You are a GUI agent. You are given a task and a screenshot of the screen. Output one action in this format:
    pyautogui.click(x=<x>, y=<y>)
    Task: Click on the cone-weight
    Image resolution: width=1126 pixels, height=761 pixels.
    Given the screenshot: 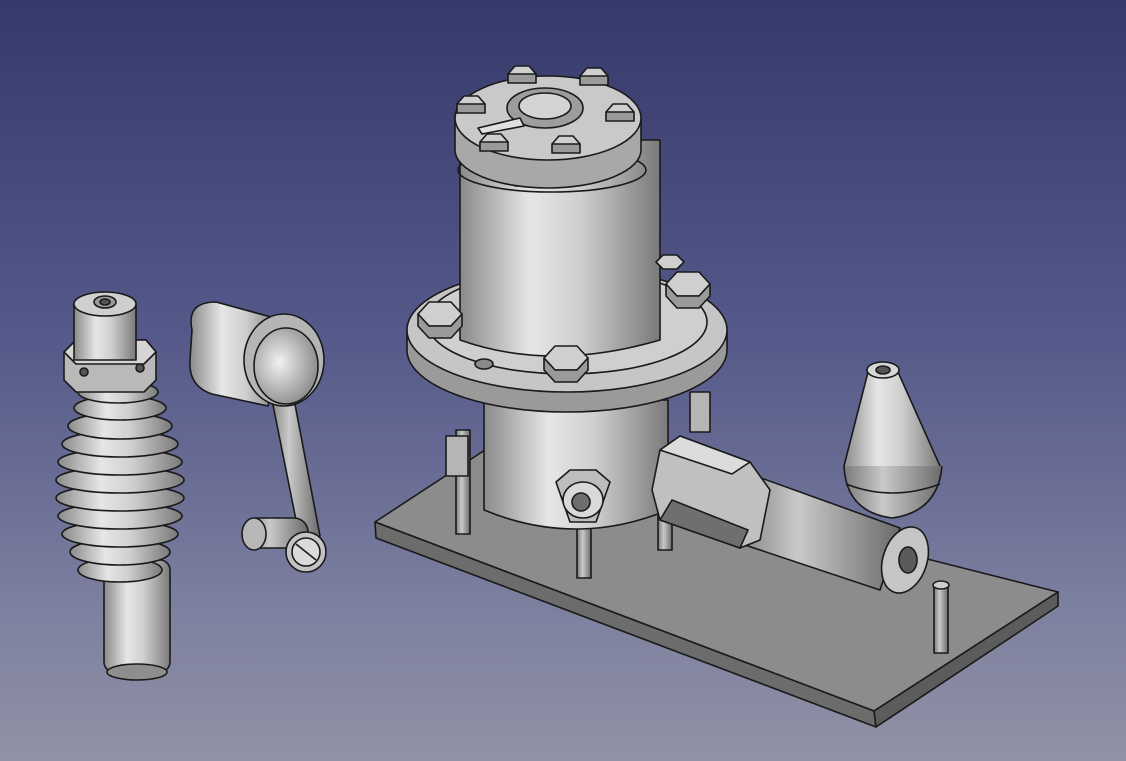 What is the action you would take?
    pyautogui.click(x=893, y=440)
    